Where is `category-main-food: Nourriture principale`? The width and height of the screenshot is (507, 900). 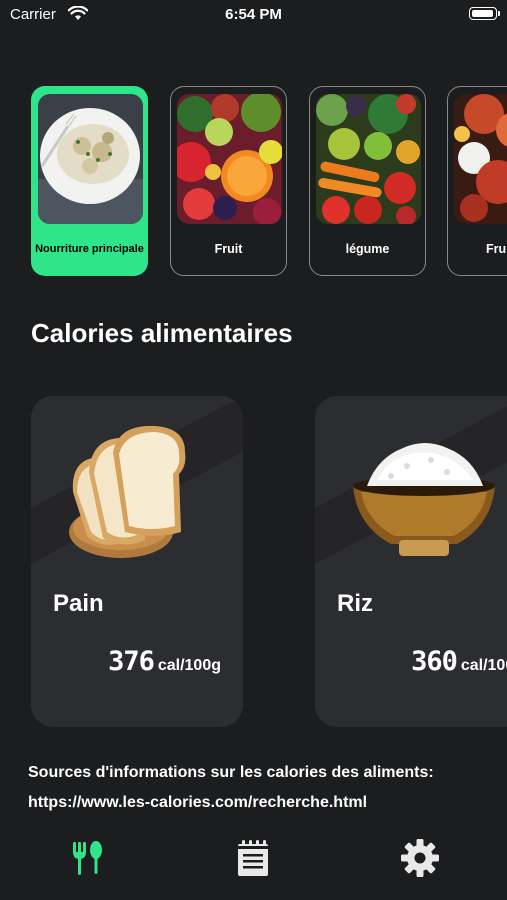 category-main-food: Nourriture principale is located at coordinates (89, 181).